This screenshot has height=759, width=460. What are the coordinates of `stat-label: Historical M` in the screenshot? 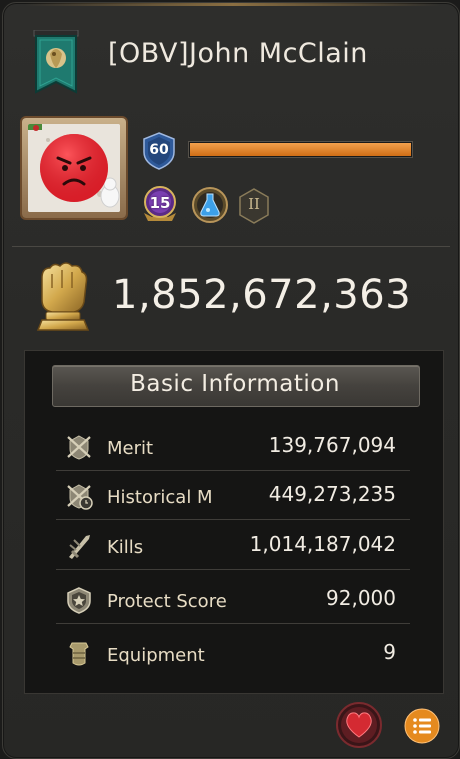 It's located at (160, 497).